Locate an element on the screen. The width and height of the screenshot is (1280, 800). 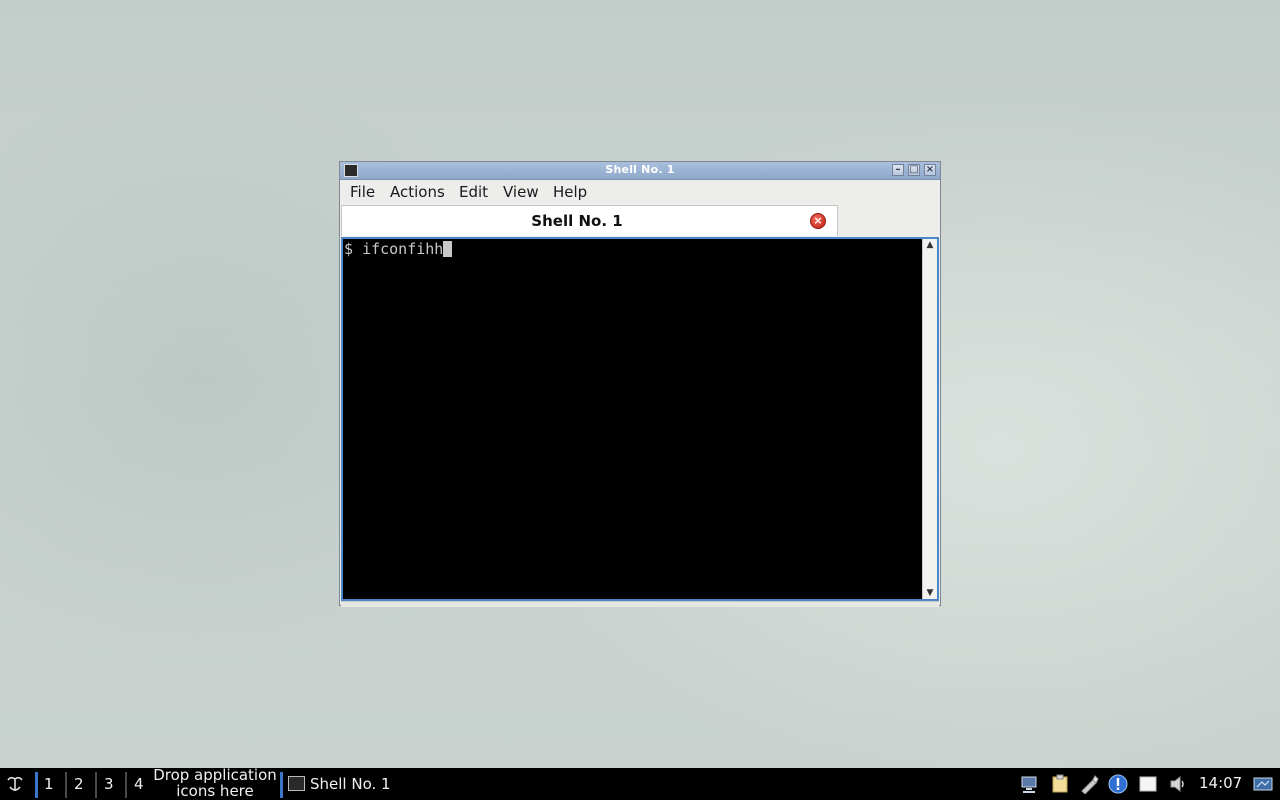
info-icon is located at coordinates (1118, 784).